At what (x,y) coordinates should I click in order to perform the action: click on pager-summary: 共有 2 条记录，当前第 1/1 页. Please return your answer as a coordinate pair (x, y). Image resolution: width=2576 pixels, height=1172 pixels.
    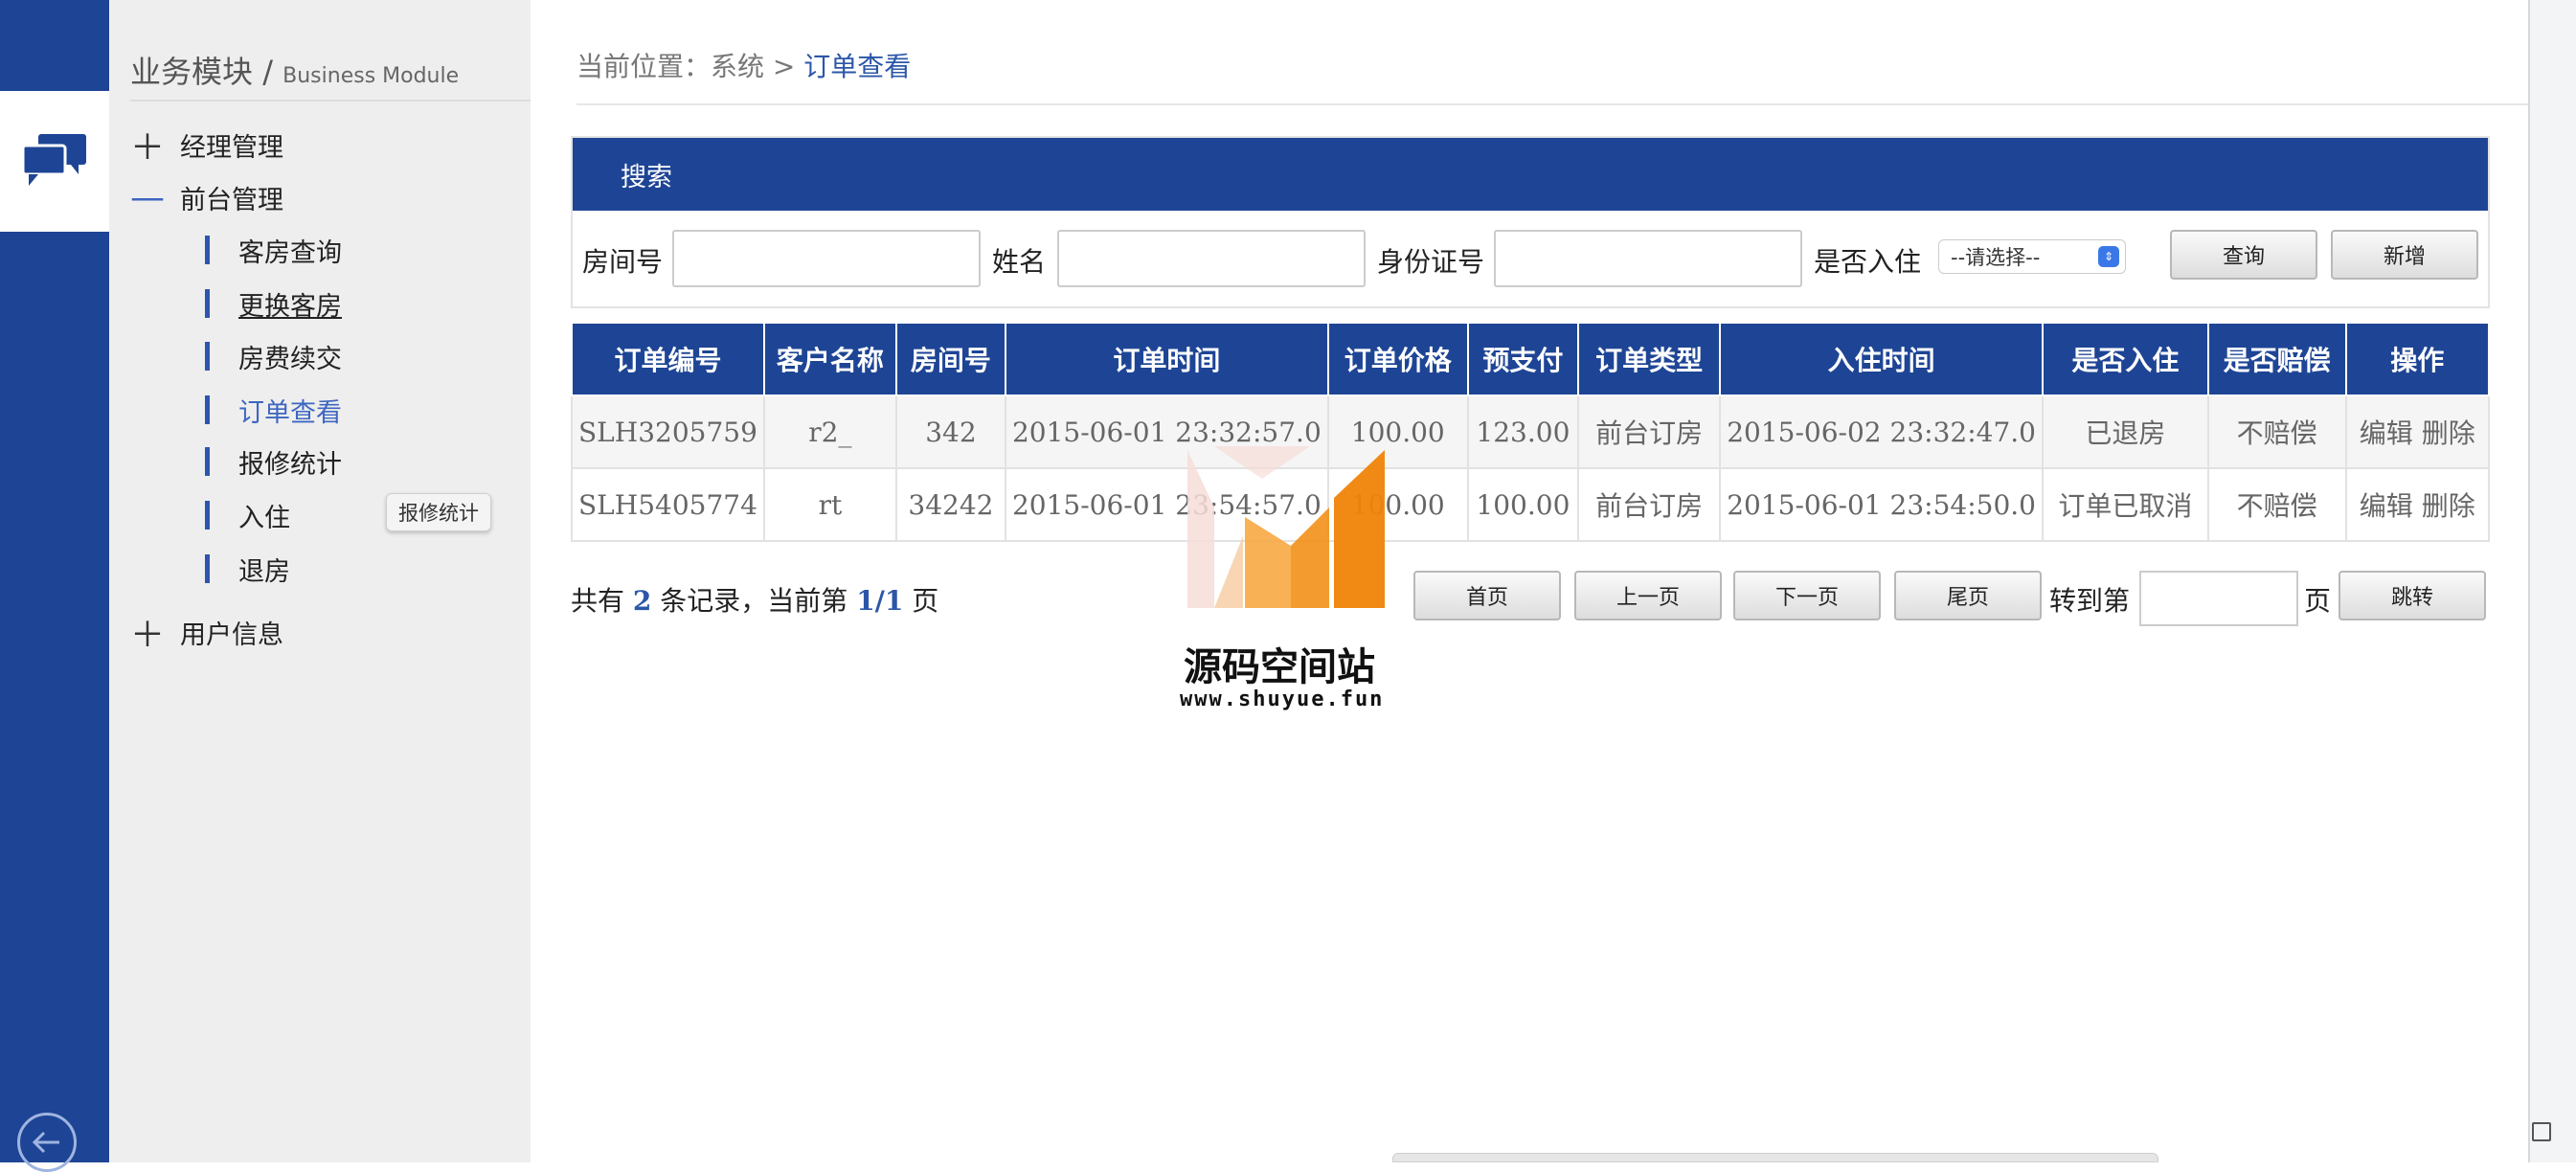
    Looking at the image, I should click on (754, 599).